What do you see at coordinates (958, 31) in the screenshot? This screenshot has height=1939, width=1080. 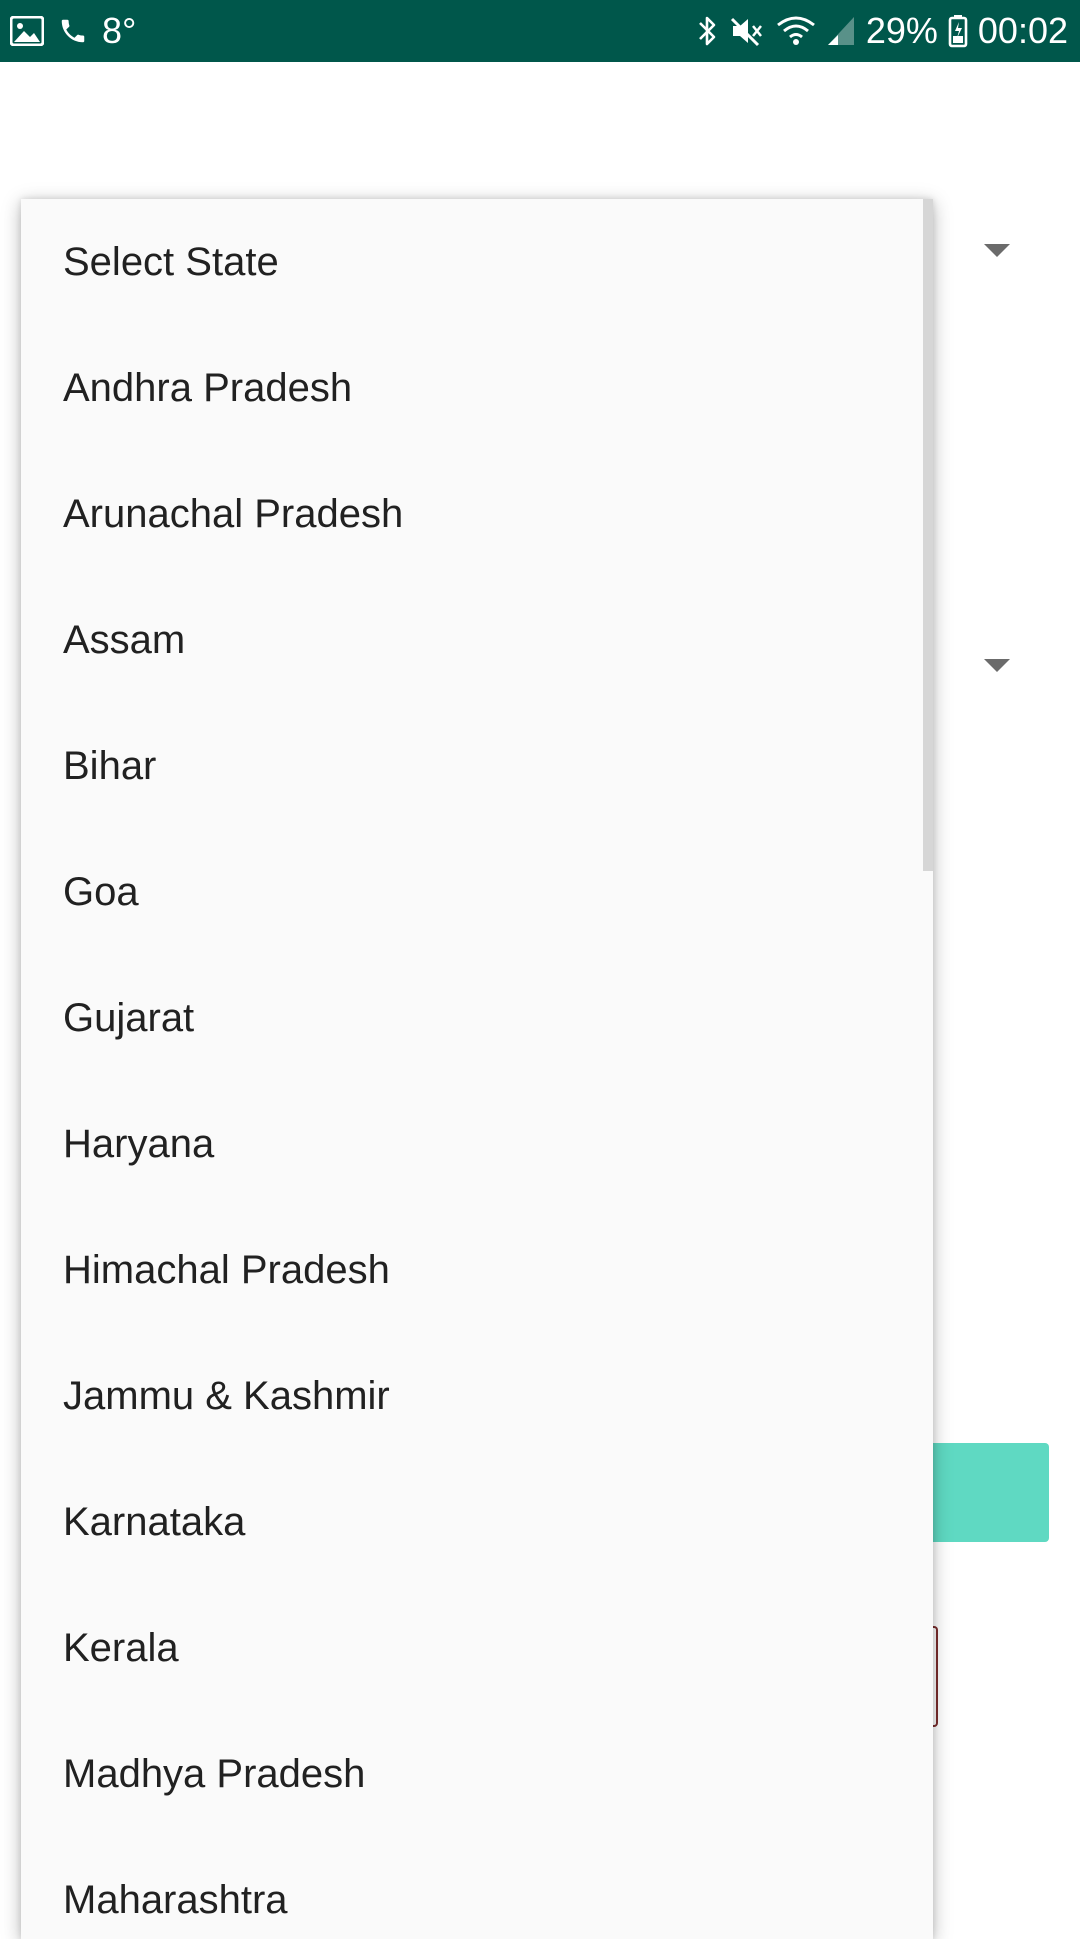 I see `battery-icon` at bounding box center [958, 31].